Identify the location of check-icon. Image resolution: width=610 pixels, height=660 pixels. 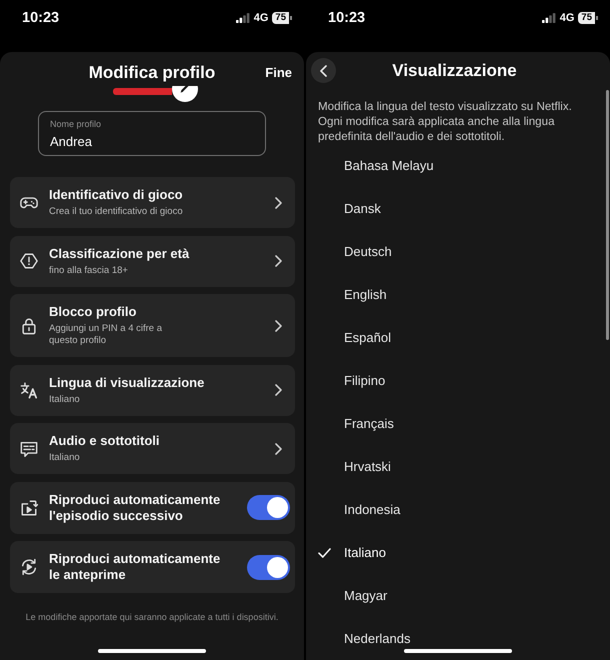
(324, 553).